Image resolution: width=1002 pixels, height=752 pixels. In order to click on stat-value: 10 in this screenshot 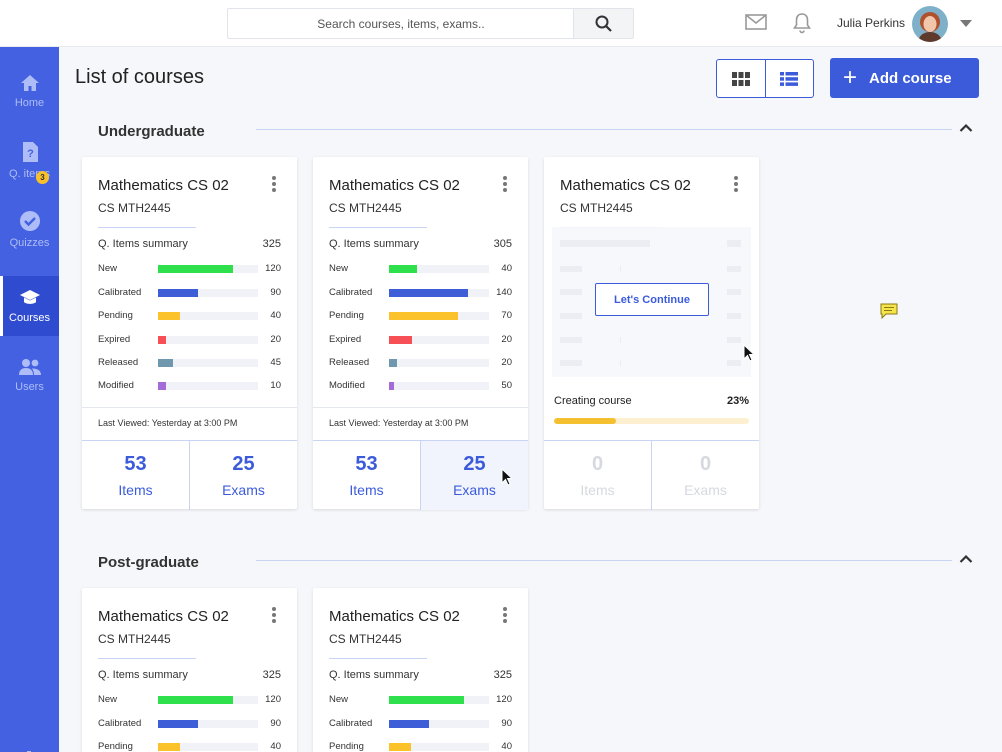, I will do `click(275, 385)`.